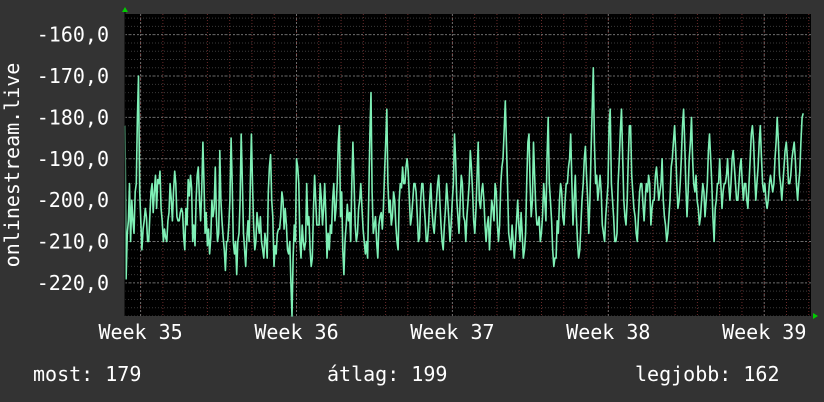 This screenshot has width=824, height=402. What do you see at coordinates (73, 76) in the screenshot?
I see `y-tick-label: -170,0` at bounding box center [73, 76].